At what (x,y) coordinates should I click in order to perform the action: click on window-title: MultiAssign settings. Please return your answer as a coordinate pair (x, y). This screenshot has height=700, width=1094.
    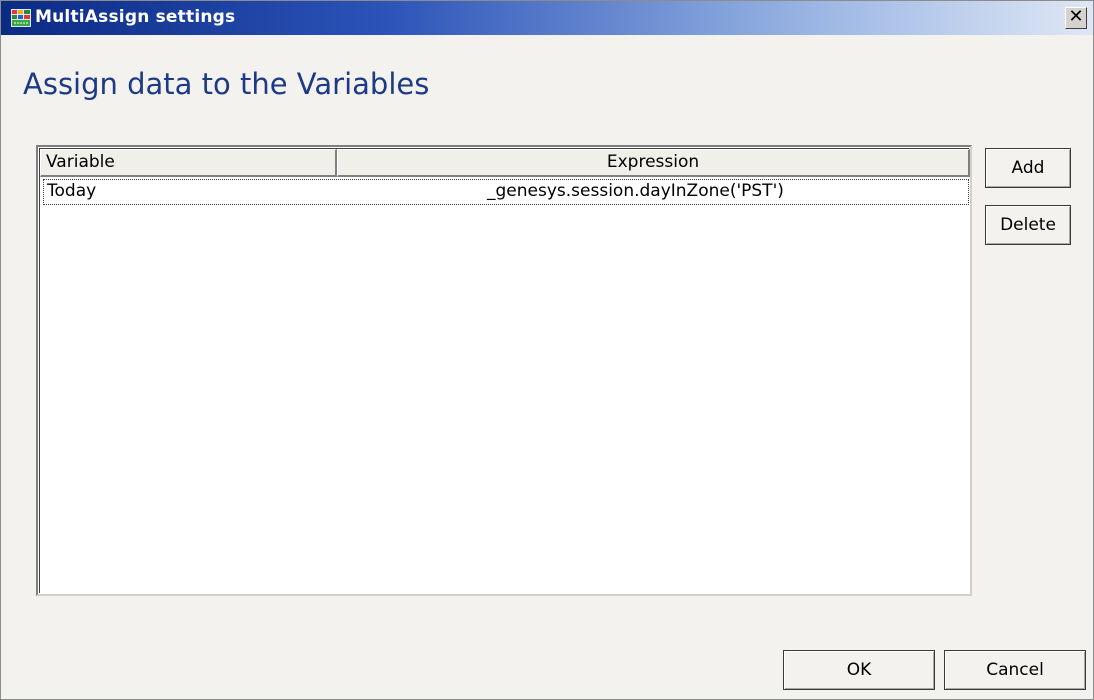
    Looking at the image, I should click on (135, 17).